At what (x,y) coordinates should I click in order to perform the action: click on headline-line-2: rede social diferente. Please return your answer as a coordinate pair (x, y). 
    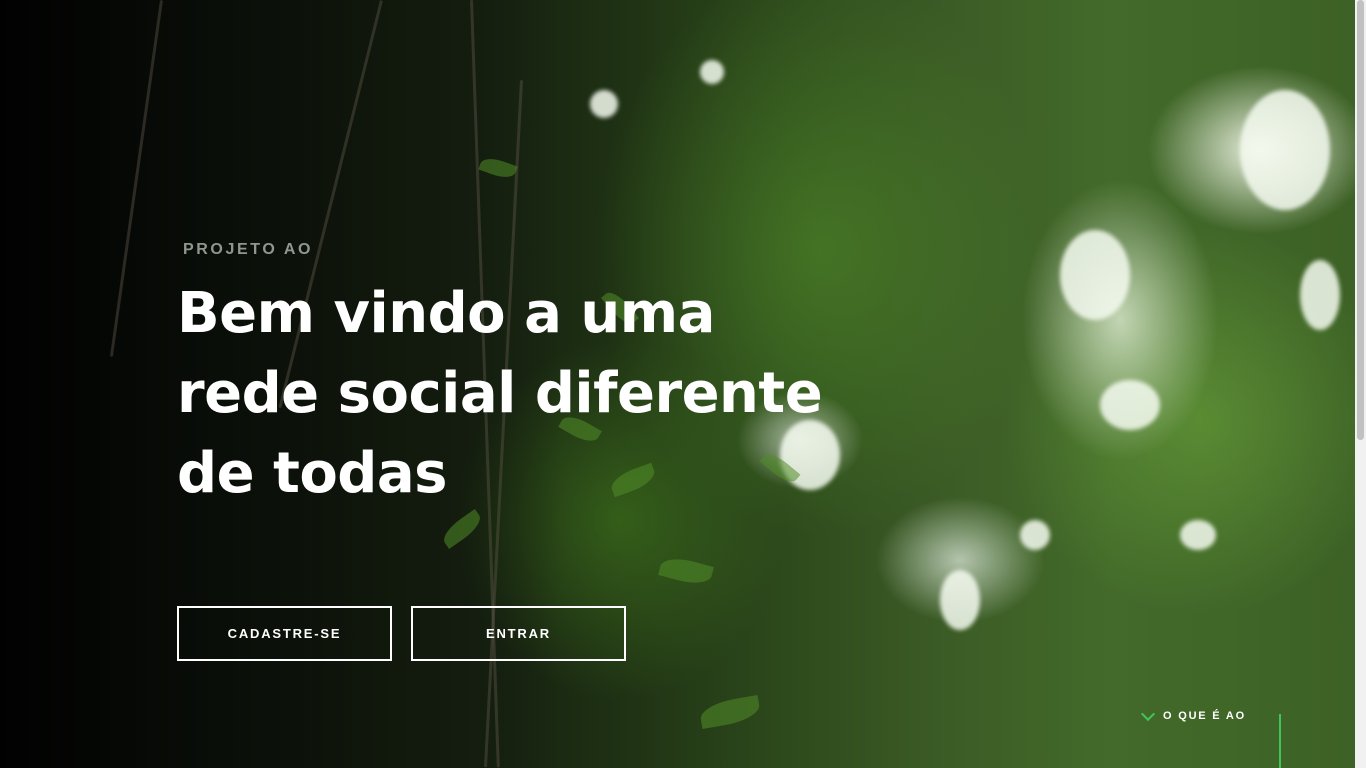
    Looking at the image, I should click on (500, 393).